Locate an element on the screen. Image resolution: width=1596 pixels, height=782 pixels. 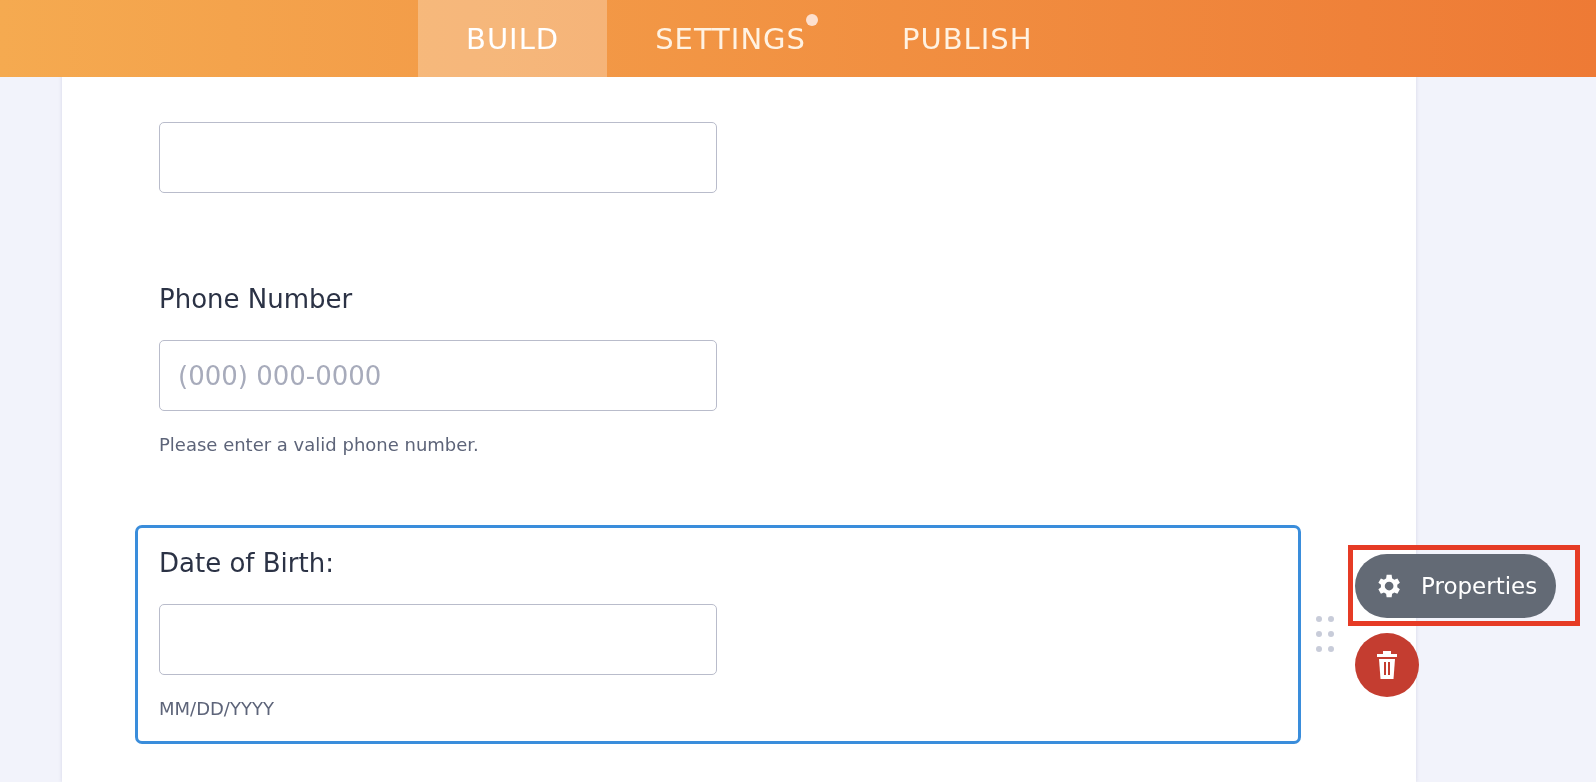
input-field: (000) 000-0000 is located at coordinates (438, 375).